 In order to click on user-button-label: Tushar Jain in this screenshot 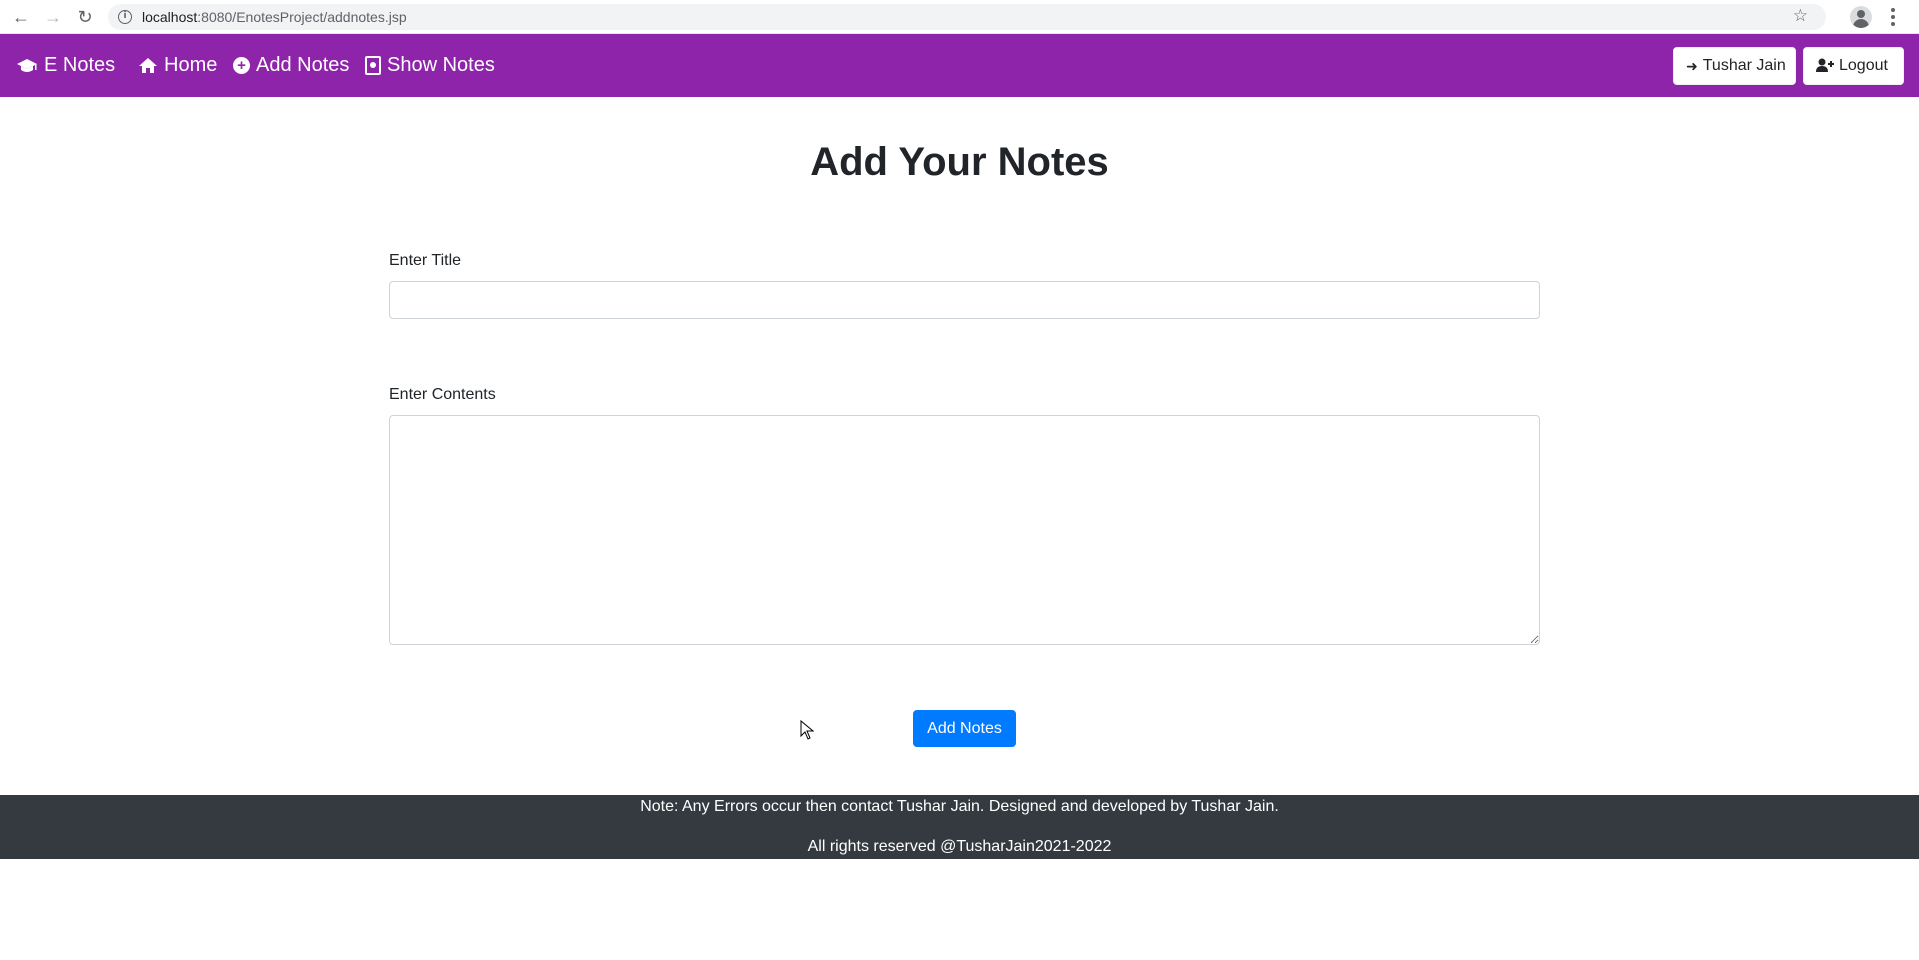, I will do `click(1744, 65)`.